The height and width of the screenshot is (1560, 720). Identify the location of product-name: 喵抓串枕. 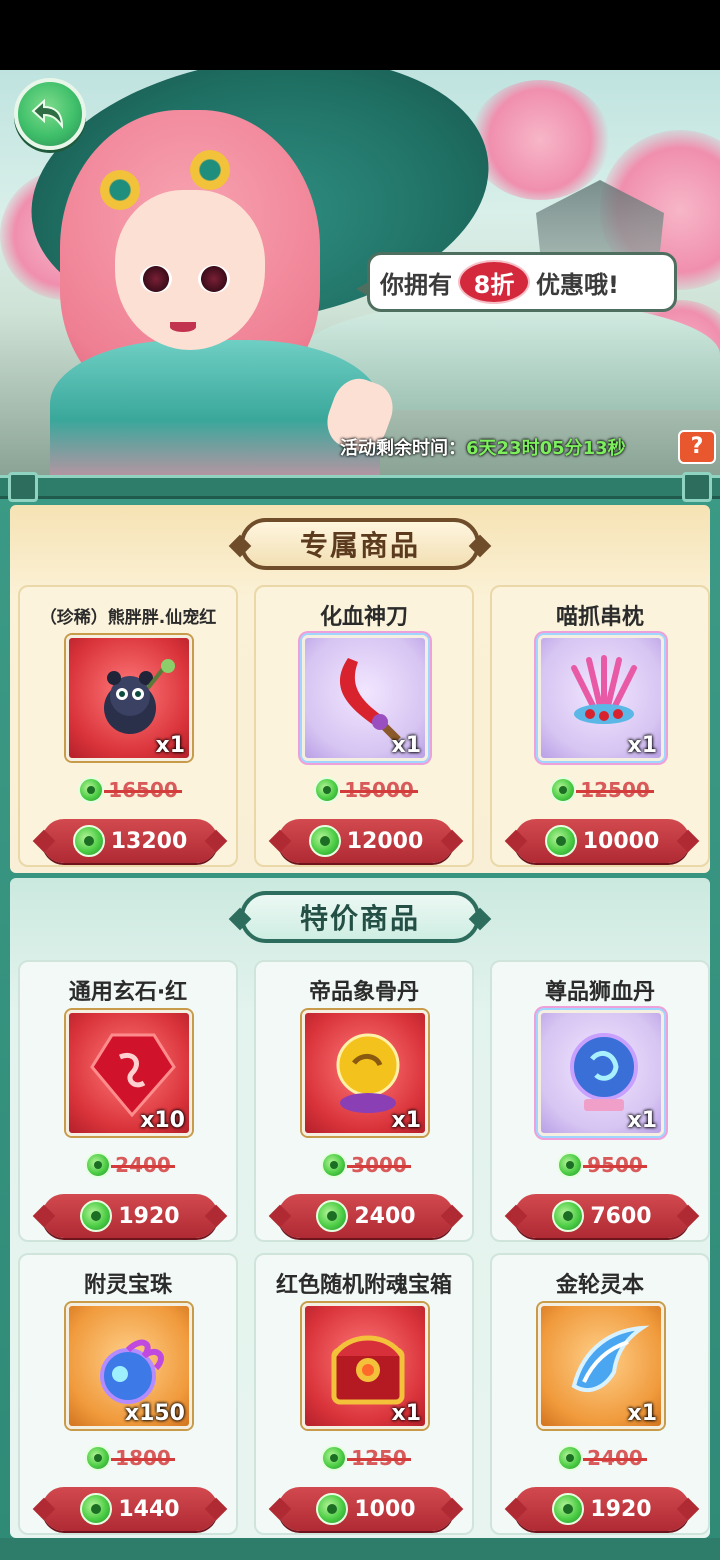
(599, 617).